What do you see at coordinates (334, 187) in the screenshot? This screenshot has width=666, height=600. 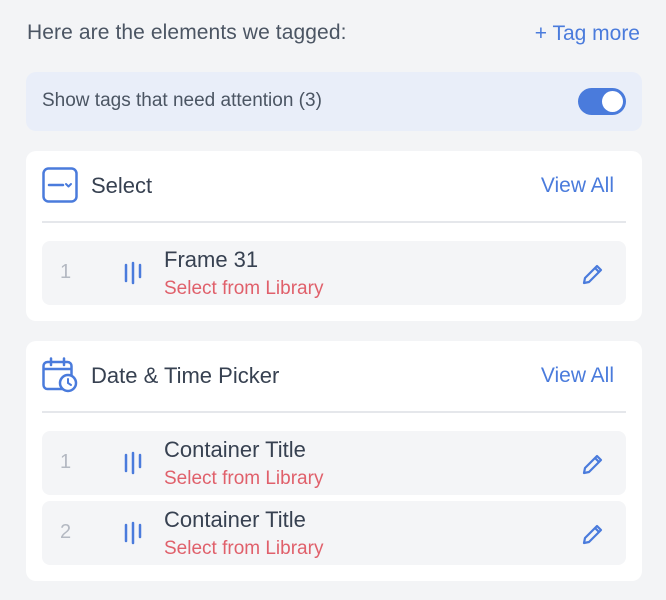 I see `section-header: Select View All` at bounding box center [334, 187].